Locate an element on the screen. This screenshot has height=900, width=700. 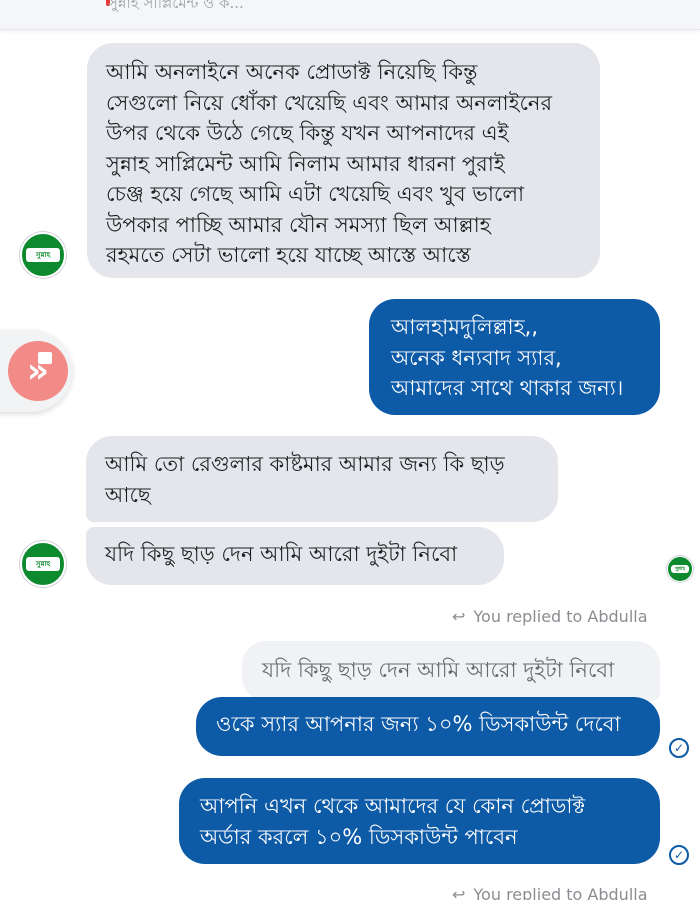
message-line: যদি কিছু ছাড় দেন আমি আরো দুইটা নিবো is located at coordinates (281, 554).